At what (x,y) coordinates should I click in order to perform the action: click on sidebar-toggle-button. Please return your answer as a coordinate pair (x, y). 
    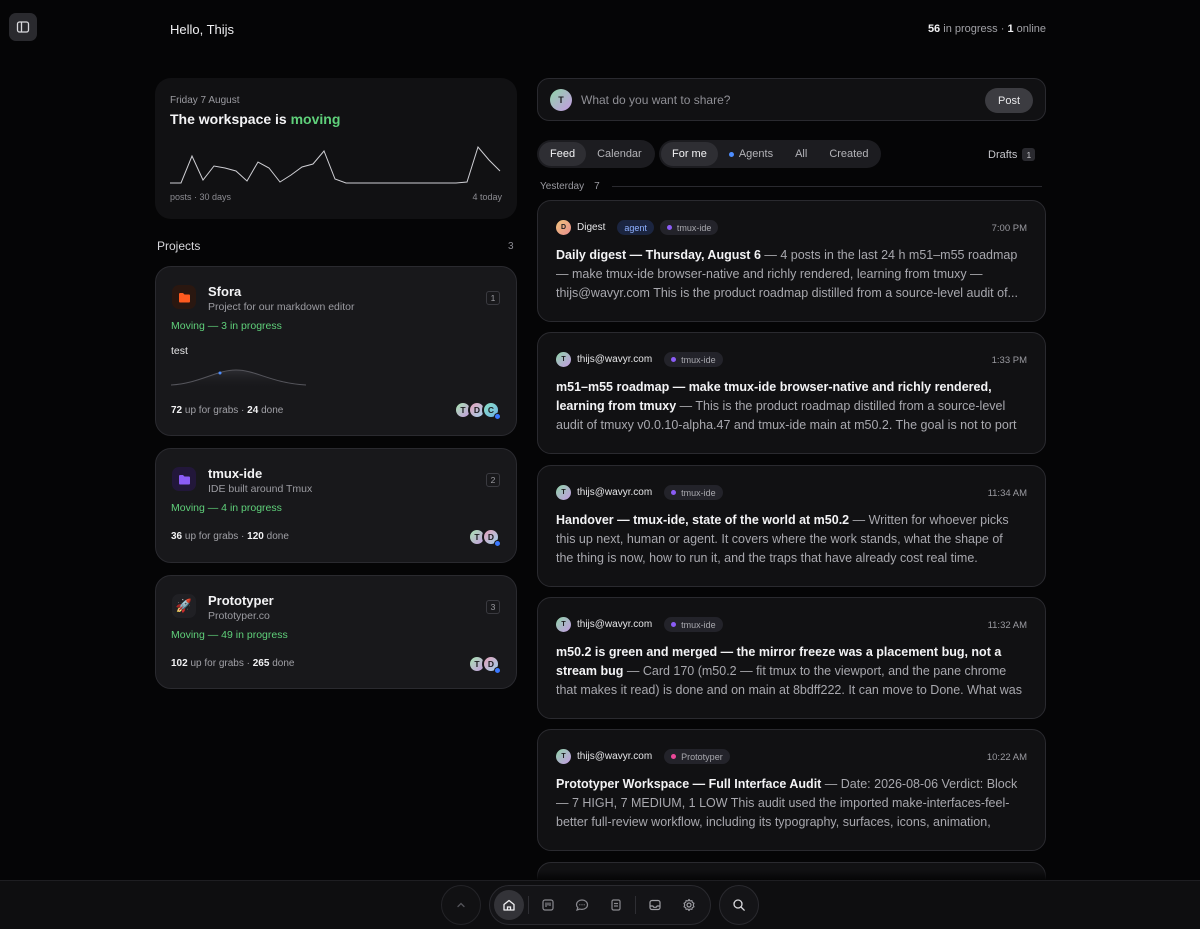
    Looking at the image, I should click on (23, 27).